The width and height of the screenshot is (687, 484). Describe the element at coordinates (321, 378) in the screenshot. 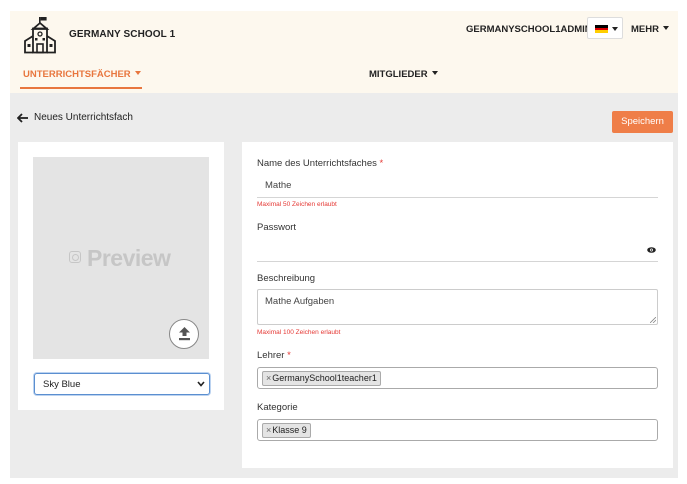

I see `teacher-tag: ×GermanySchool1teacher1` at that location.